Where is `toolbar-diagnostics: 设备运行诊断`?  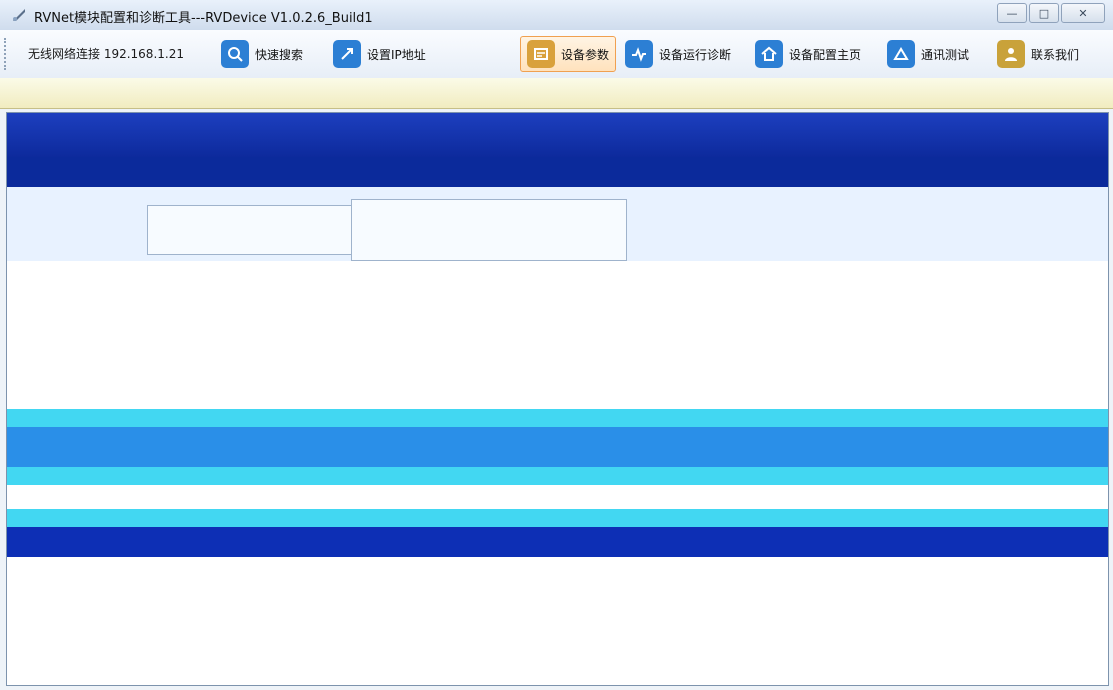 toolbar-diagnostics: 设备运行诊断 is located at coordinates (678, 54).